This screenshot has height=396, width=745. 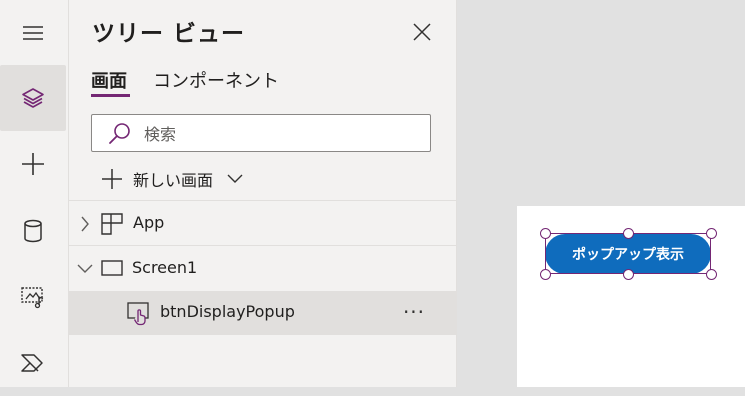 I want to click on resize-handle-top-left, so click(x=545, y=233).